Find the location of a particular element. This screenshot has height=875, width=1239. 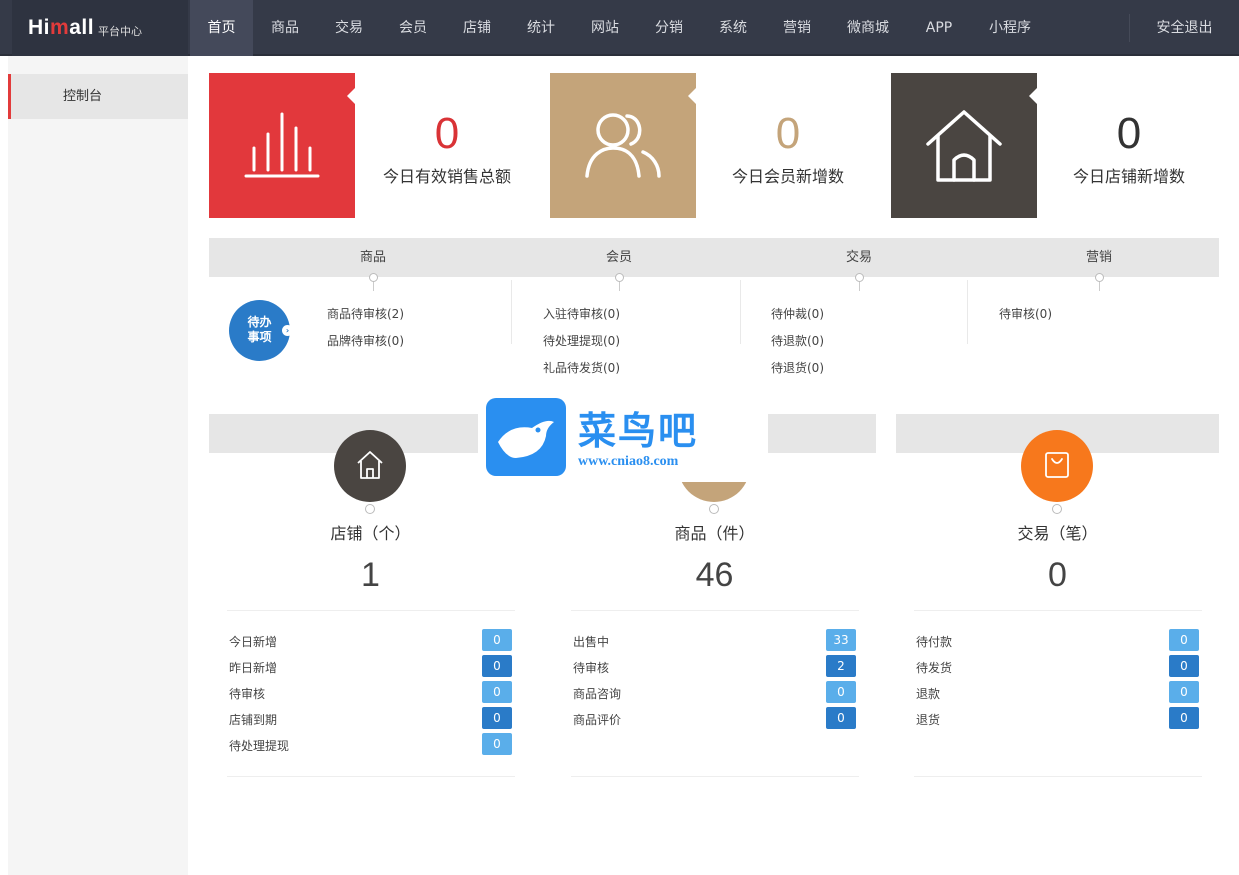

nav-home: 首页 is located at coordinates (221, 28).